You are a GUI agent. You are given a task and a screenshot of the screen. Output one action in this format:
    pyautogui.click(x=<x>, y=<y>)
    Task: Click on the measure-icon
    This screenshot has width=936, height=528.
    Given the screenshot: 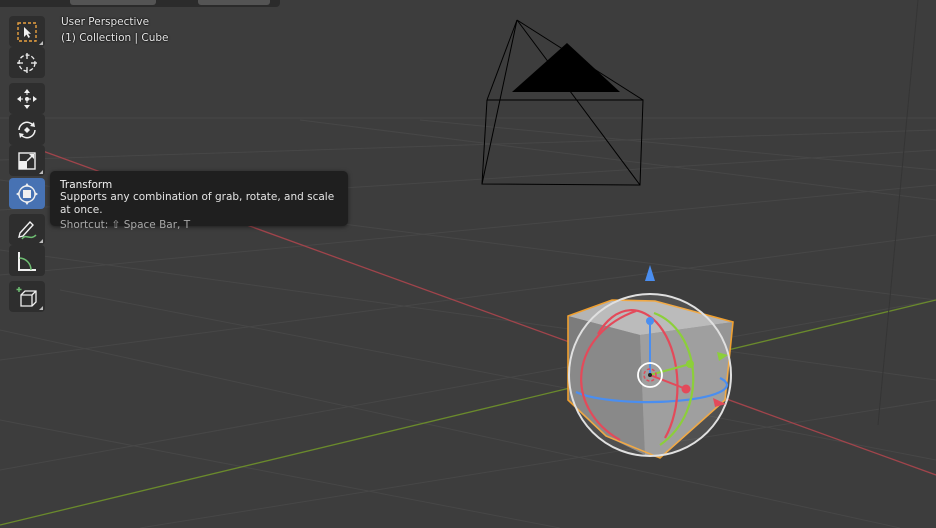 What is the action you would take?
    pyautogui.click(x=27, y=261)
    